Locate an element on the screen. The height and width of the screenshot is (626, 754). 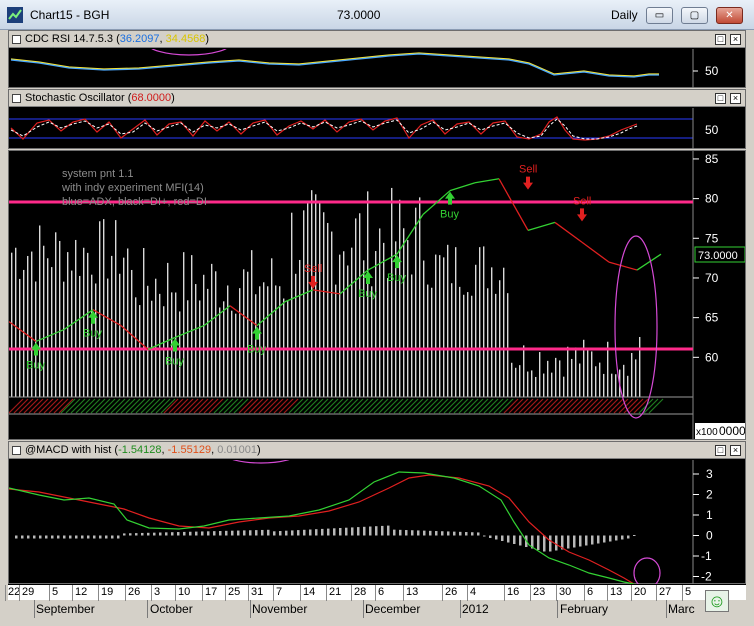
svg-text: Sell is located at coordinates (528, 170).